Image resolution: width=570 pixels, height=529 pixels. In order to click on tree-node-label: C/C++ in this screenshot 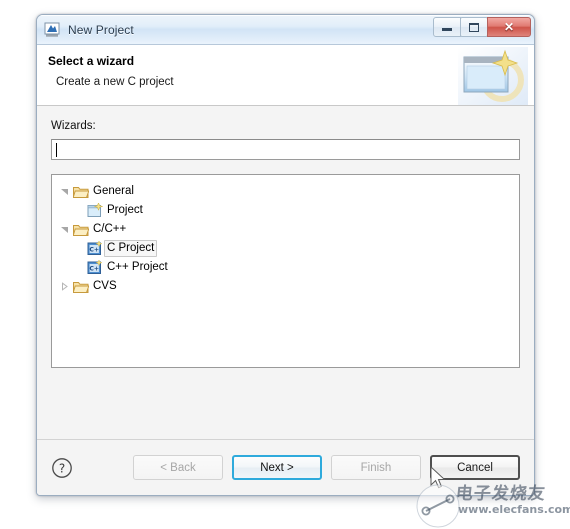, I will do `click(110, 229)`.